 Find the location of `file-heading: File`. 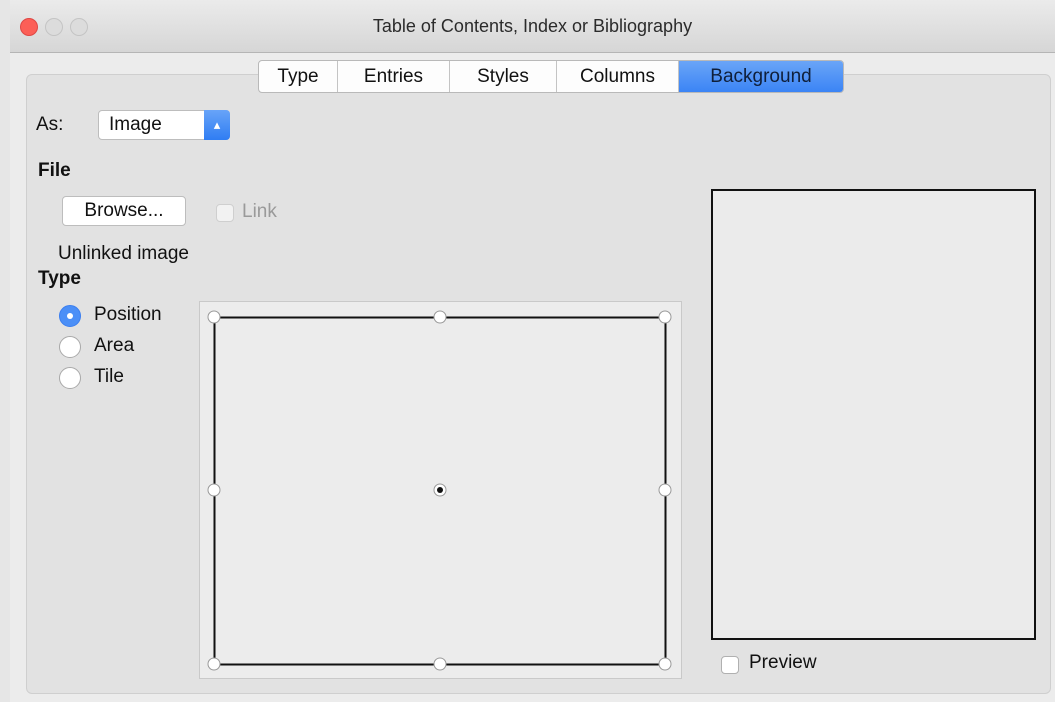

file-heading: File is located at coordinates (54, 170).